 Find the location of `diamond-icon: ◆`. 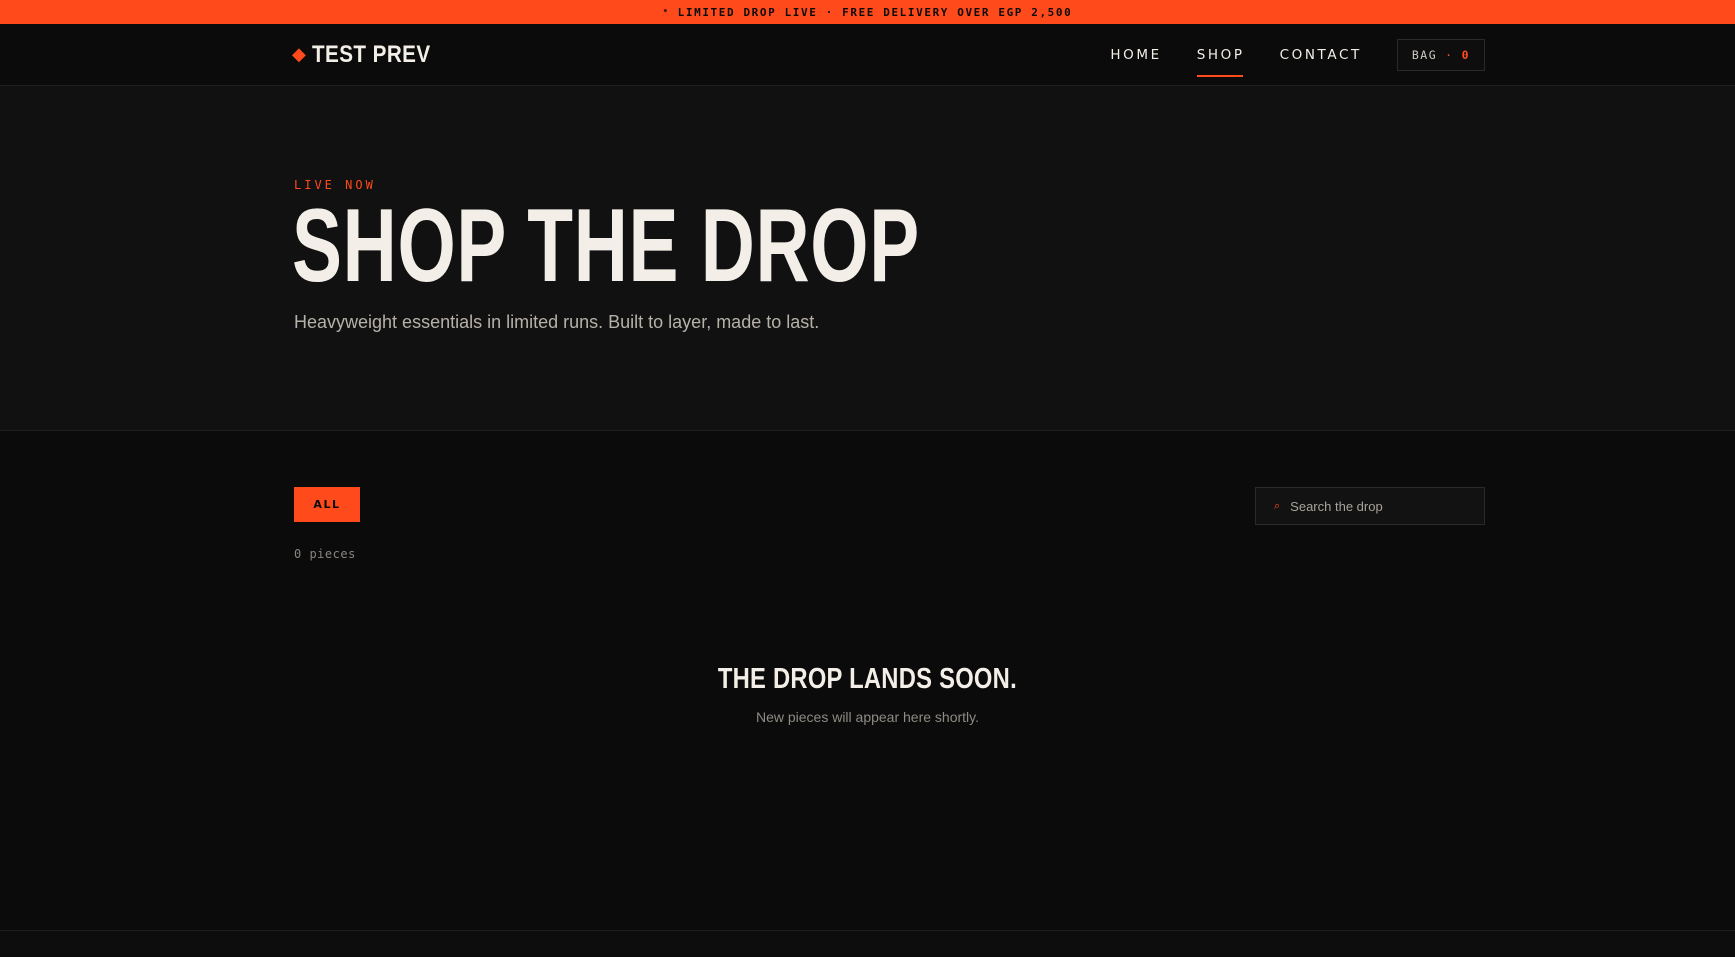

diamond-icon: ◆ is located at coordinates (299, 53).